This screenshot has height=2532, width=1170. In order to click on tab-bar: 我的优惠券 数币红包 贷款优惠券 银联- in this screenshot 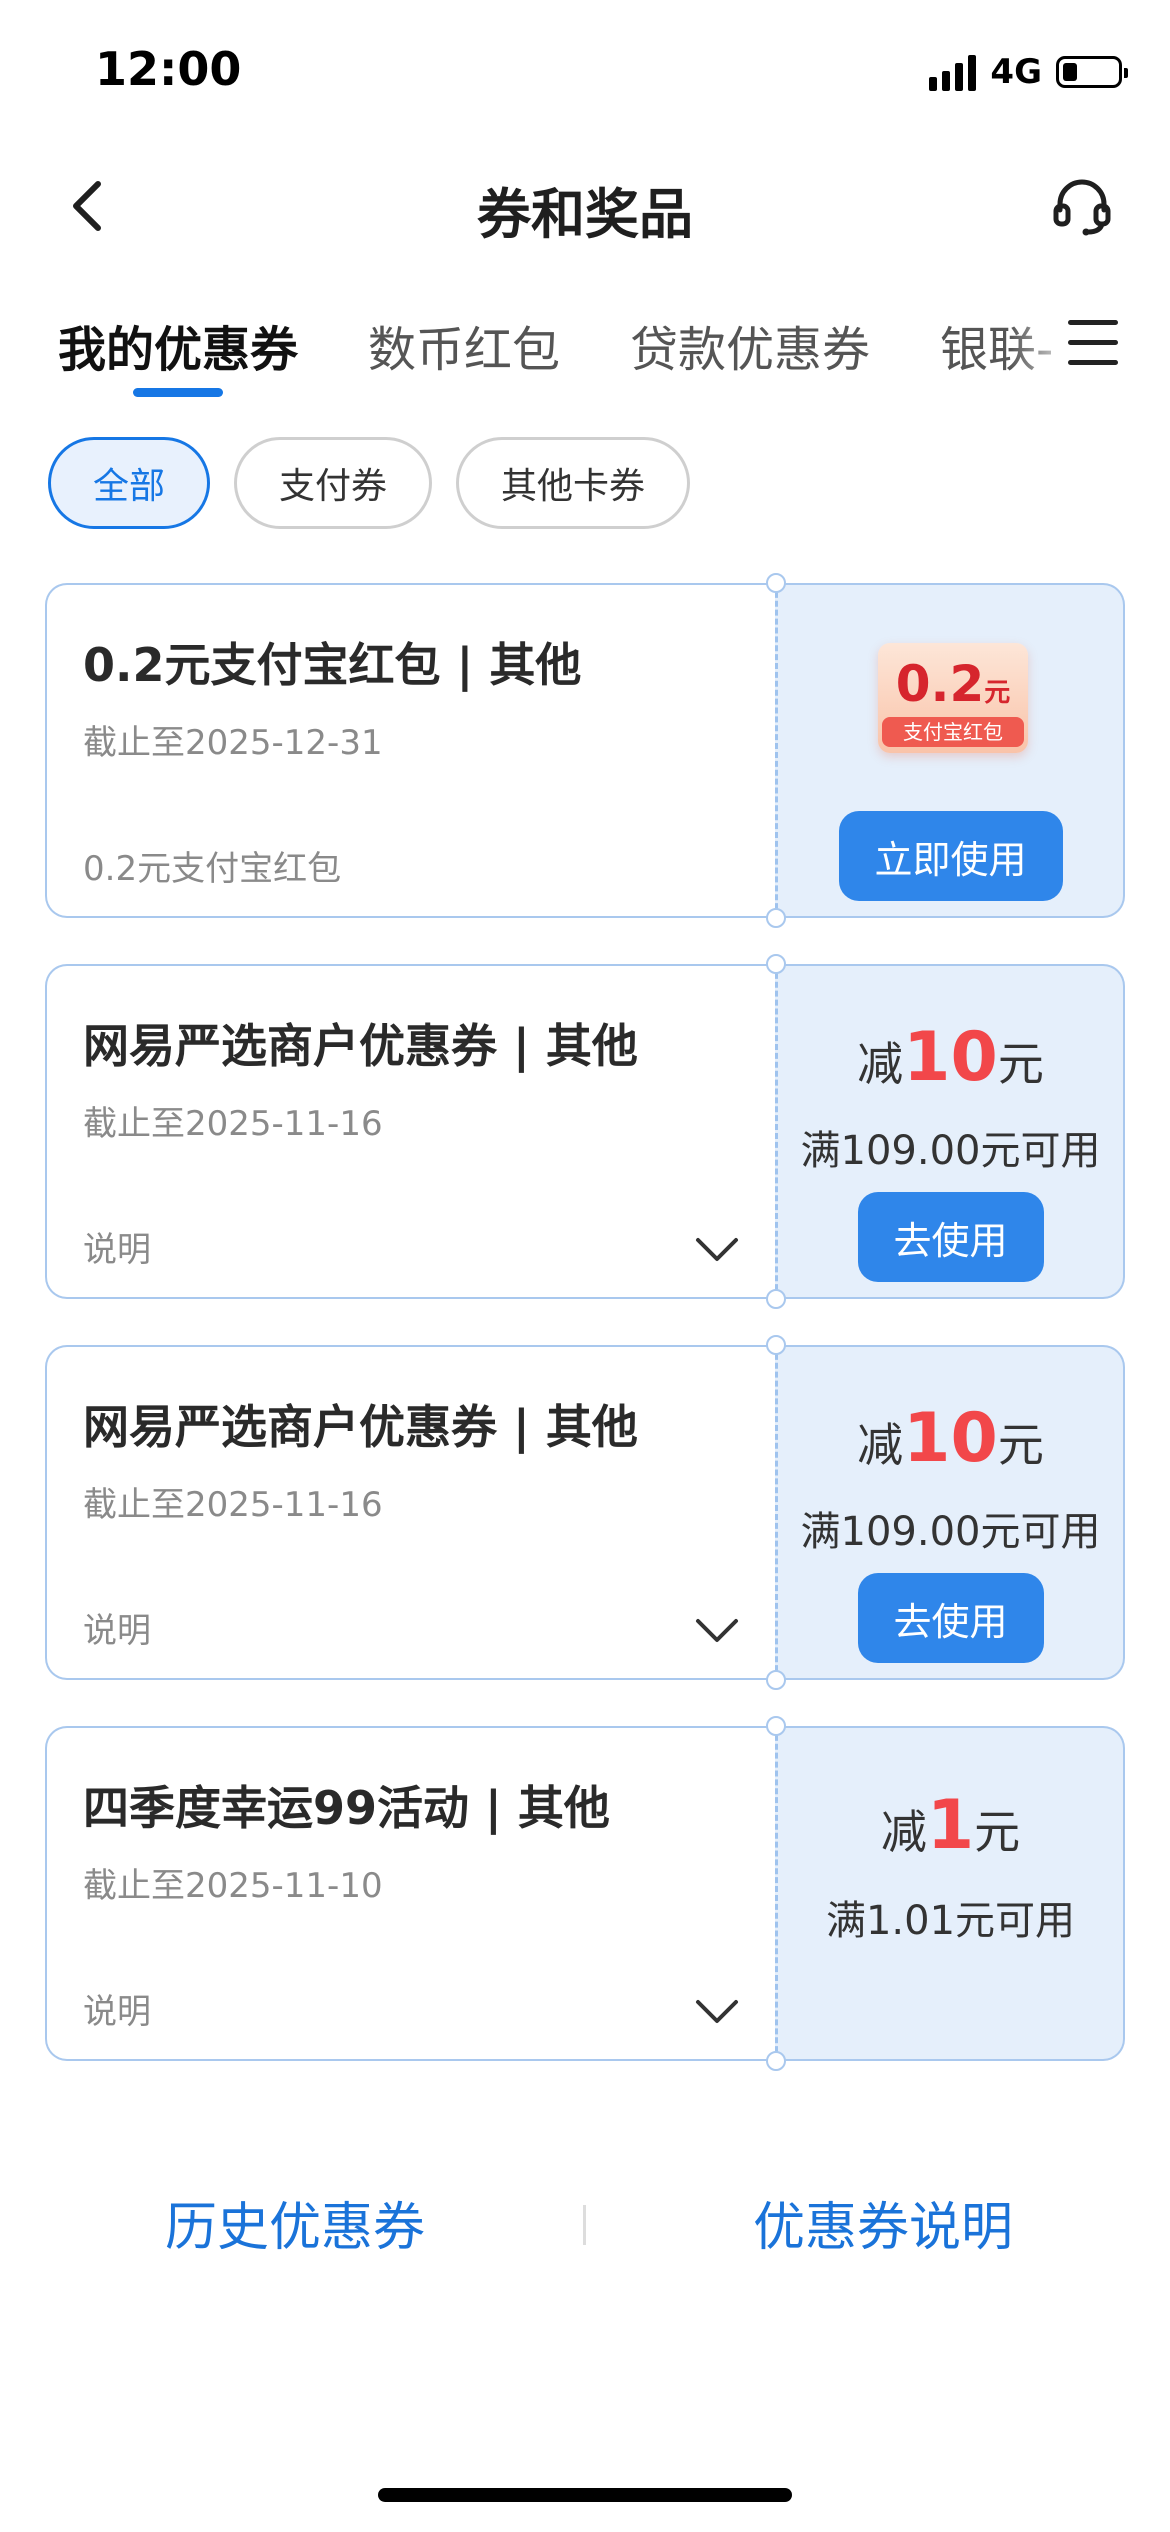, I will do `click(585, 355)`.